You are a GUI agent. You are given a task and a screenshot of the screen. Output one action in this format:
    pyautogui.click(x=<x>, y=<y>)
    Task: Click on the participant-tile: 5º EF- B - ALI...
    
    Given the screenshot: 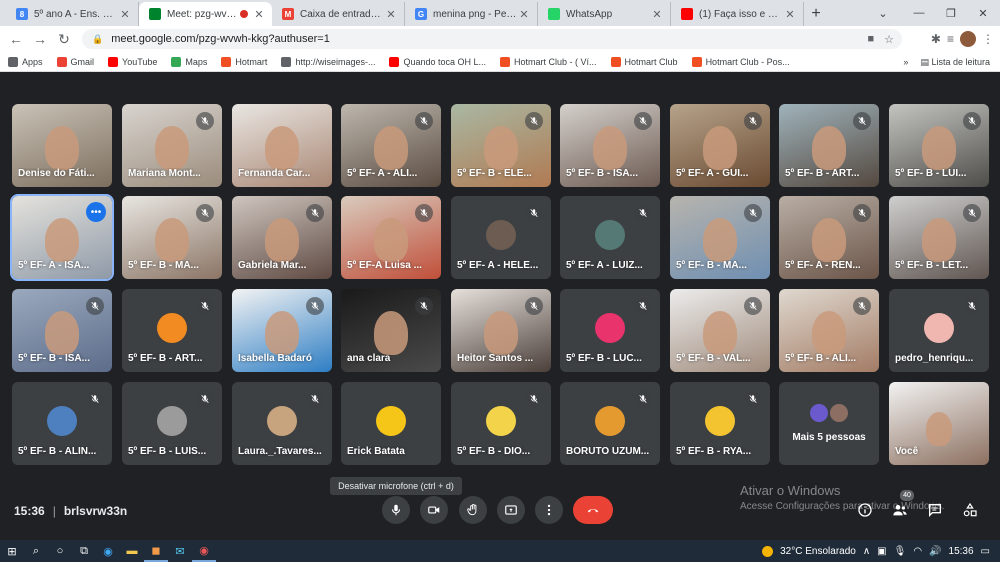 What is the action you would take?
    pyautogui.click(x=829, y=330)
    